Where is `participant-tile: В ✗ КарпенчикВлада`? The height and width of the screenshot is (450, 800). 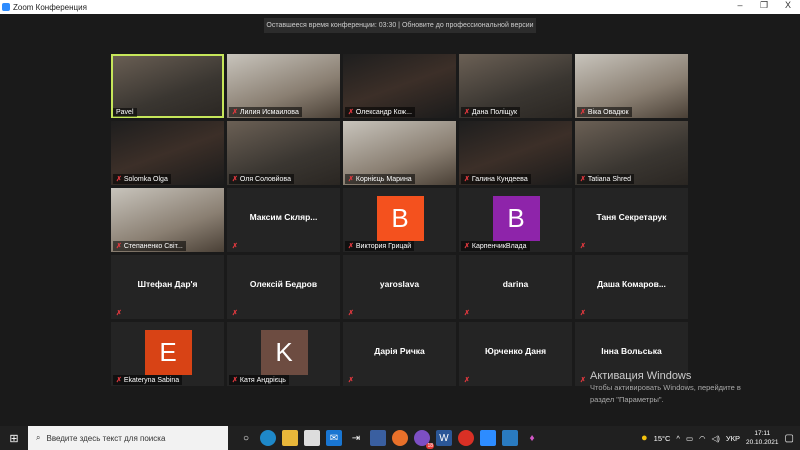
participant-tile: В ✗ КарпенчикВлада is located at coordinates (515, 220).